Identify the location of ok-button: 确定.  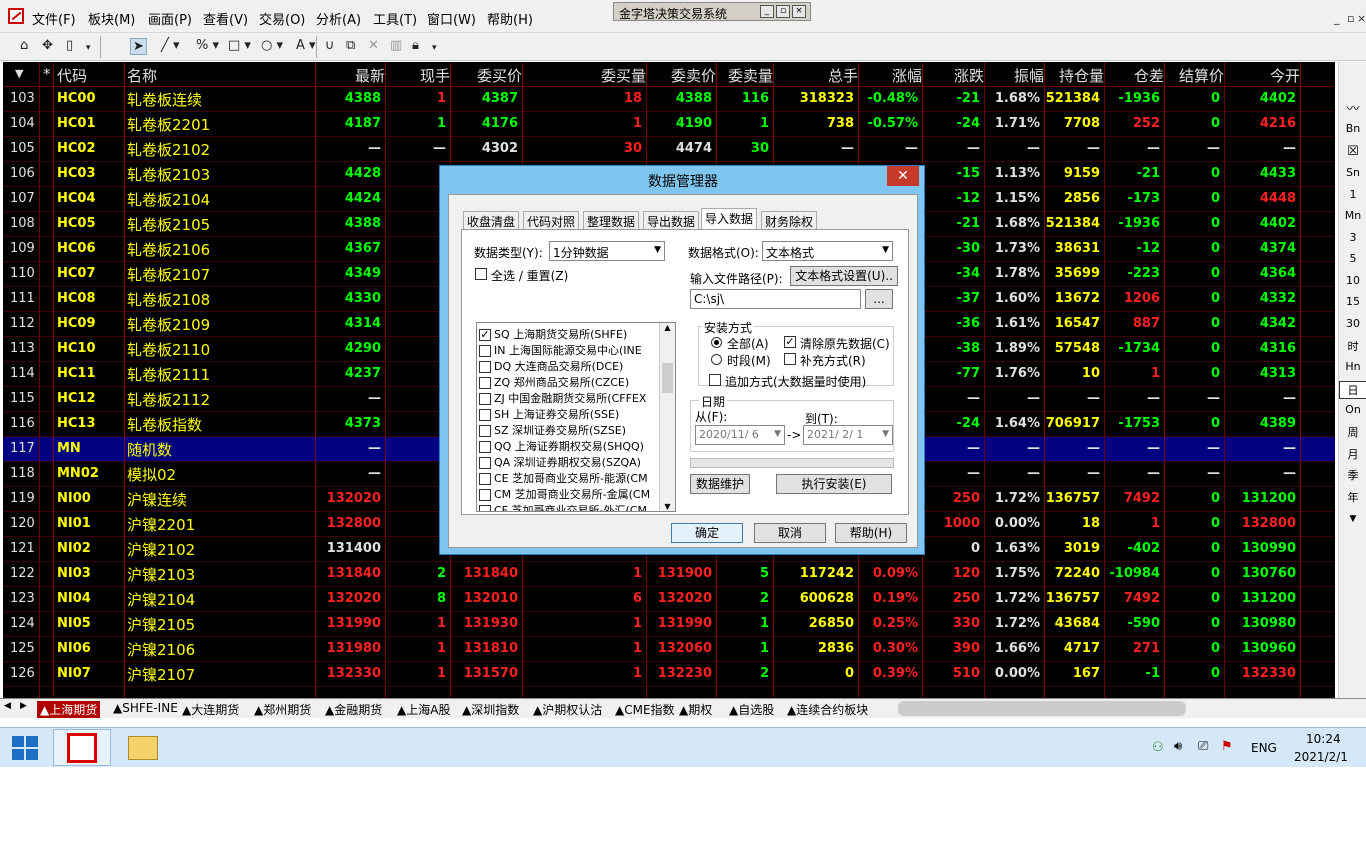
(707, 533).